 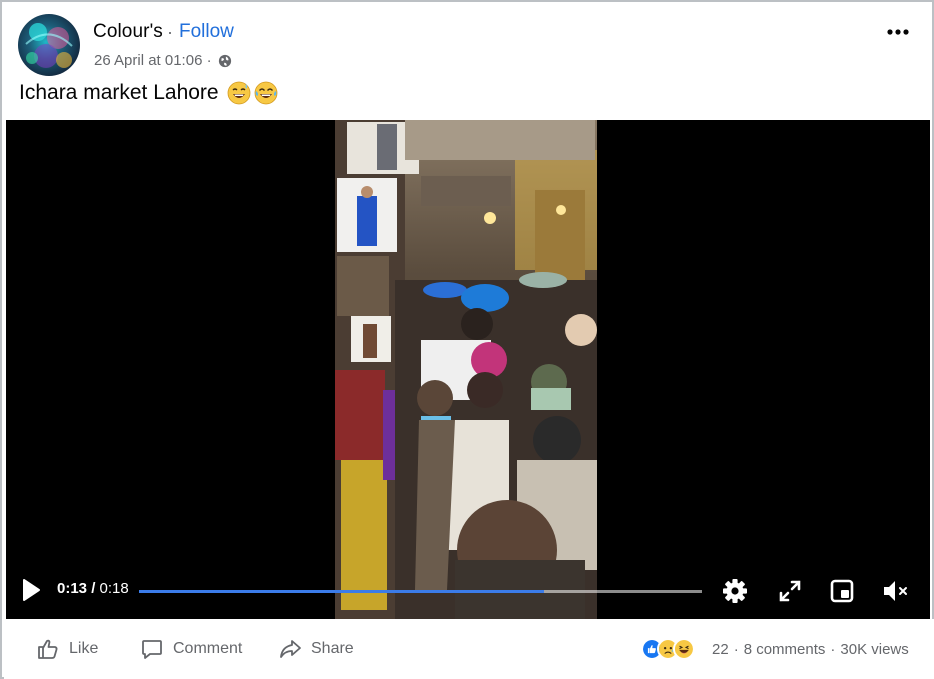 I want to click on picture-in-picture-icon, so click(x=842, y=591).